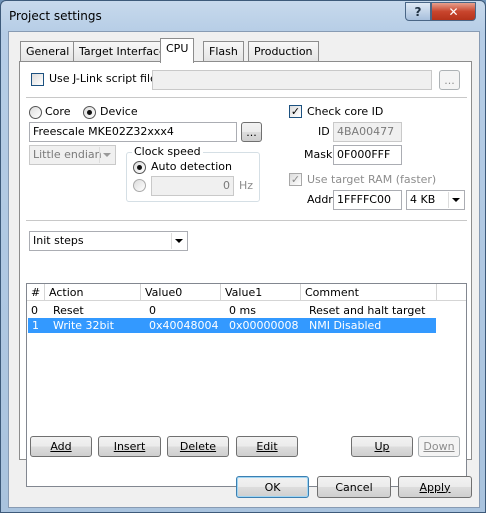  What do you see at coordinates (246, 185) in the screenshot?
I see `clock-unit-label: Hz` at bounding box center [246, 185].